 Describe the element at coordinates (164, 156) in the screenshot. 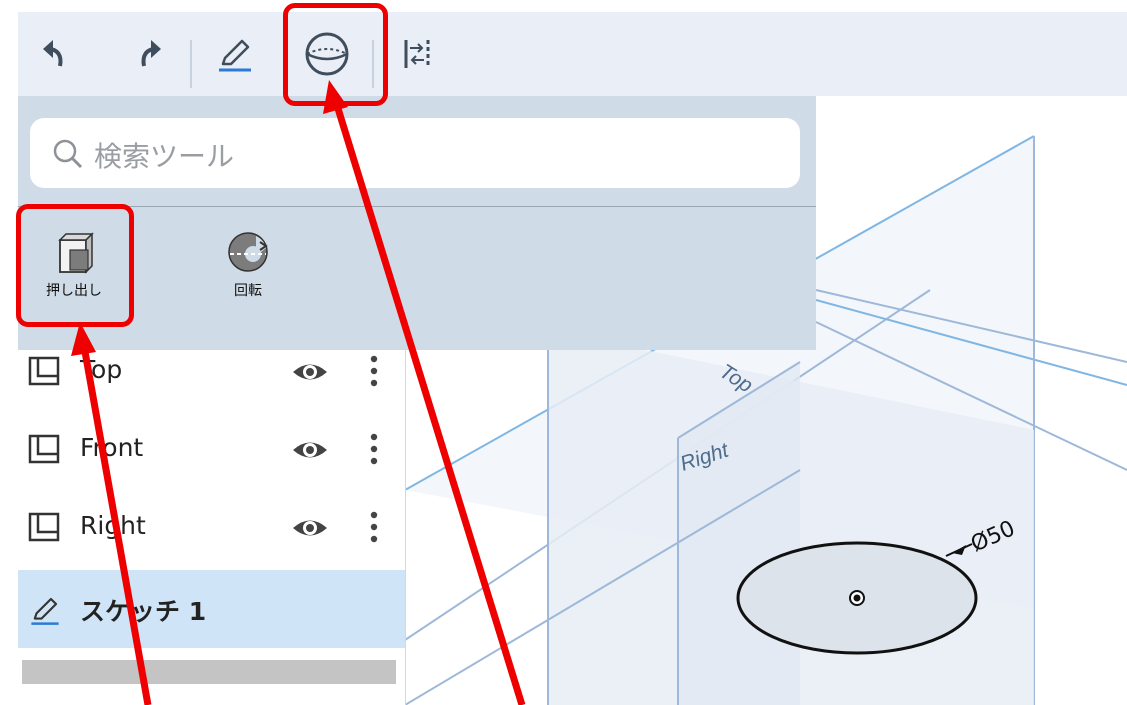

I see `search-placeholder: 検索ツール` at that location.